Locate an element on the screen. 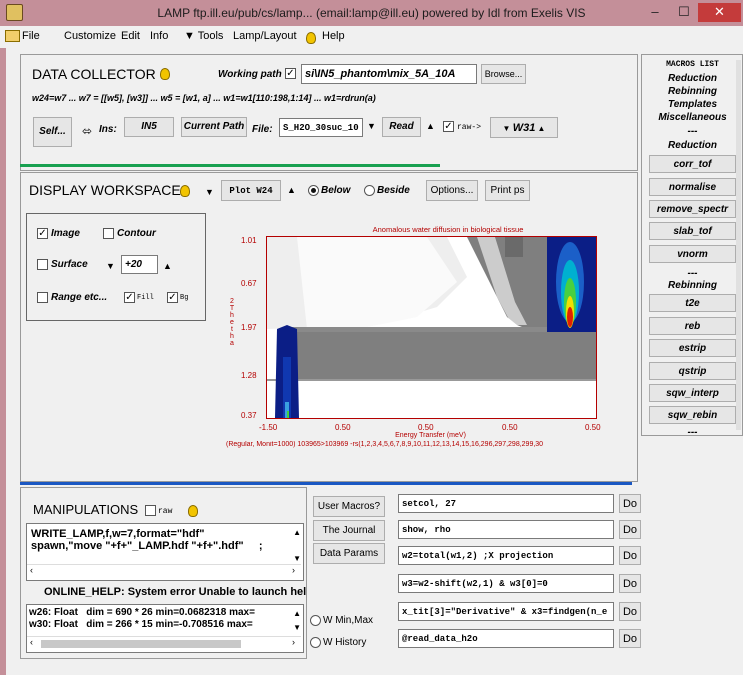 The width and height of the screenshot is (743, 675). file-dropdown-icon: ▼ is located at coordinates (371, 126).